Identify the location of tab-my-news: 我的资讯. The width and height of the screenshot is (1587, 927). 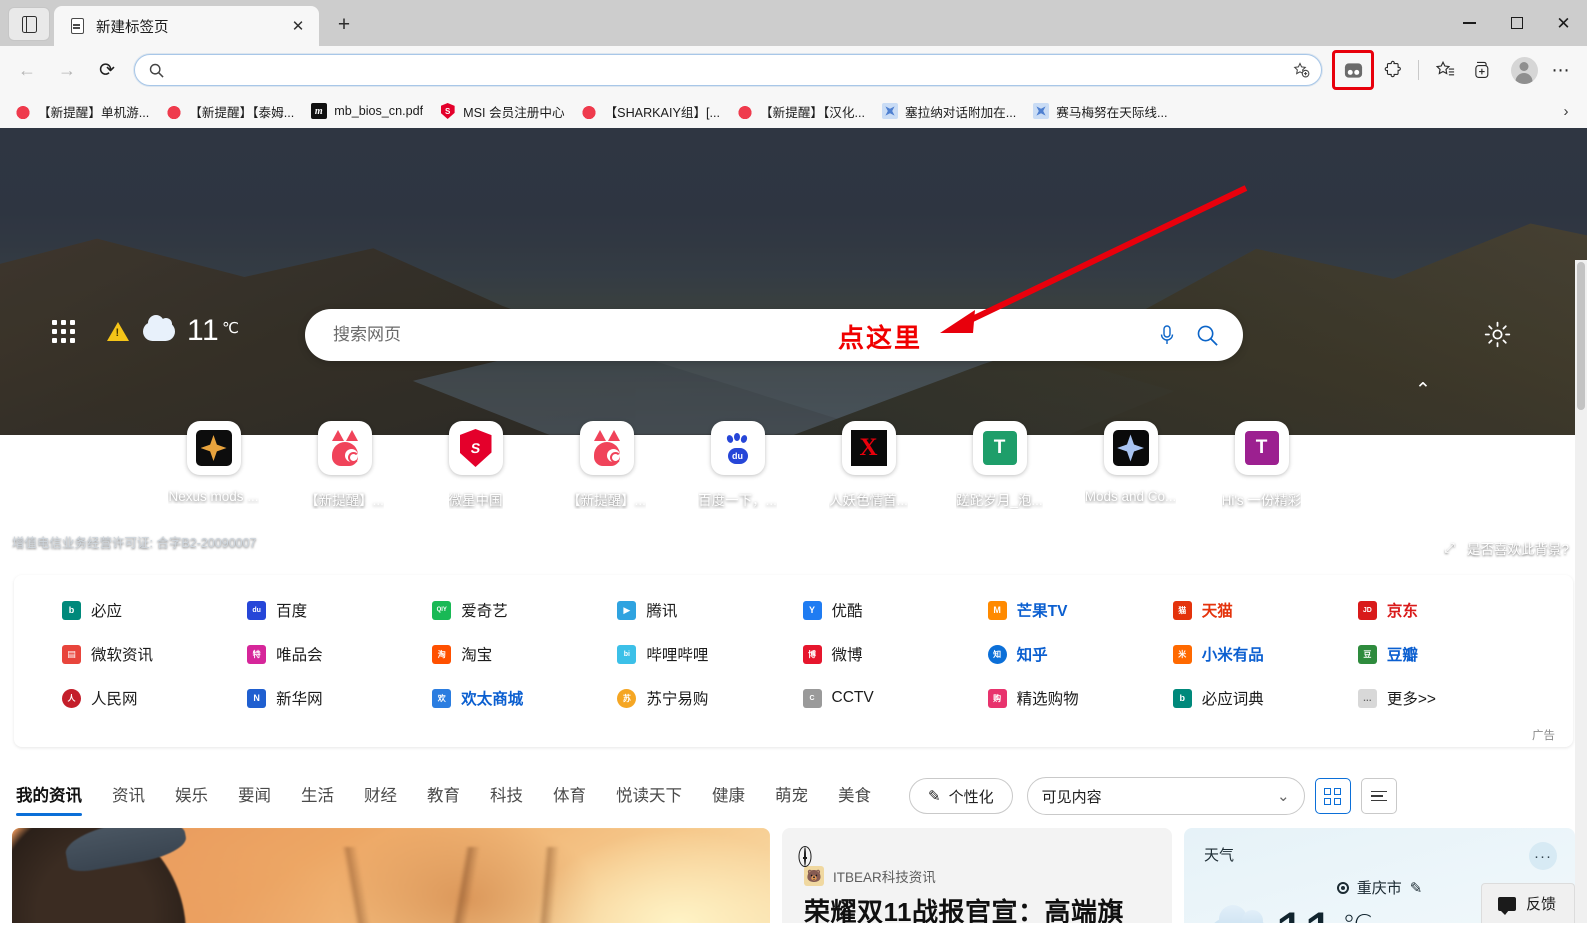
(49, 799).